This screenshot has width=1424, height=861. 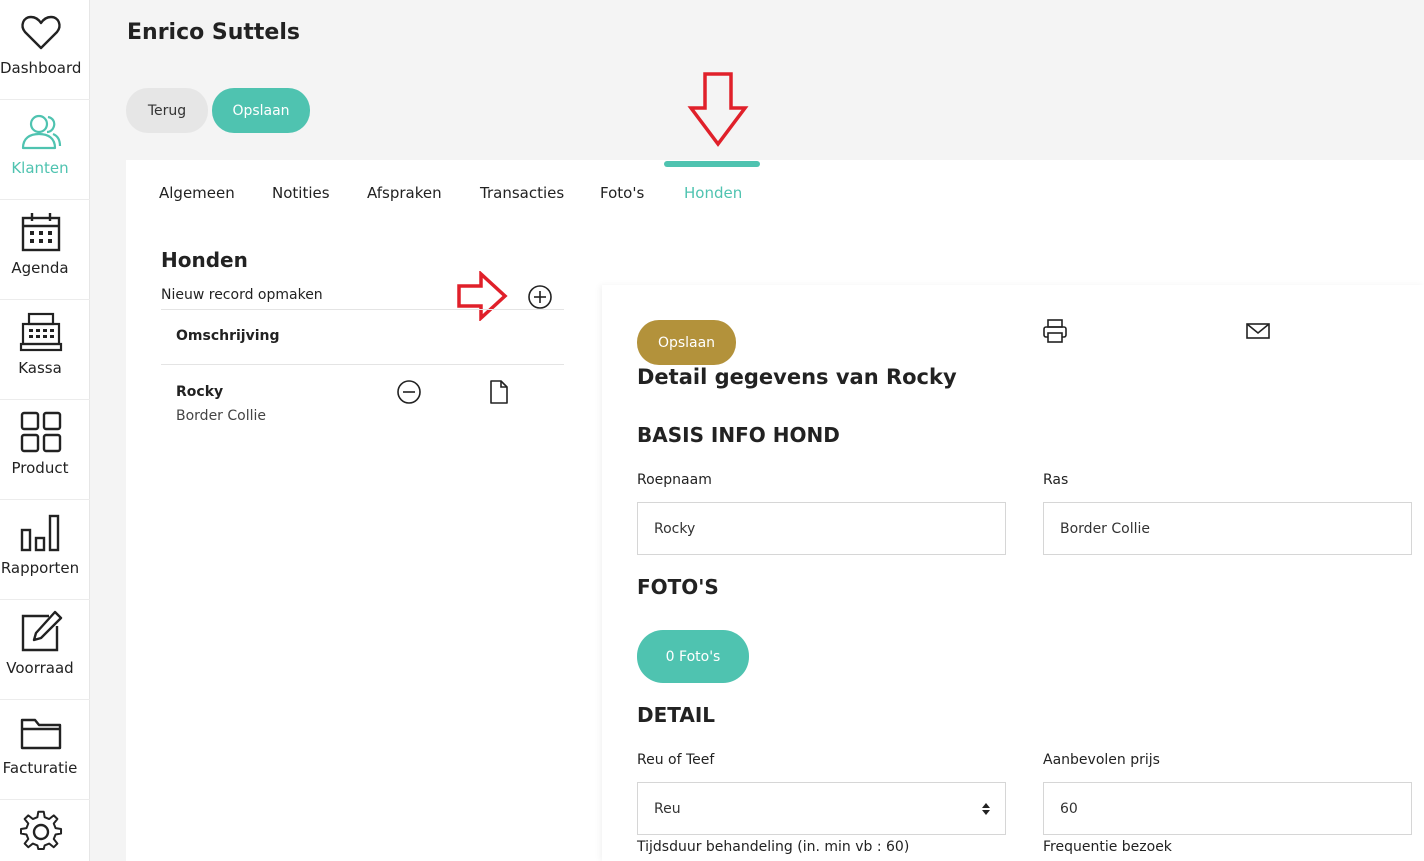 What do you see at coordinates (797, 377) in the screenshot?
I see `detail-title: Detail gegevens van Rocky` at bounding box center [797, 377].